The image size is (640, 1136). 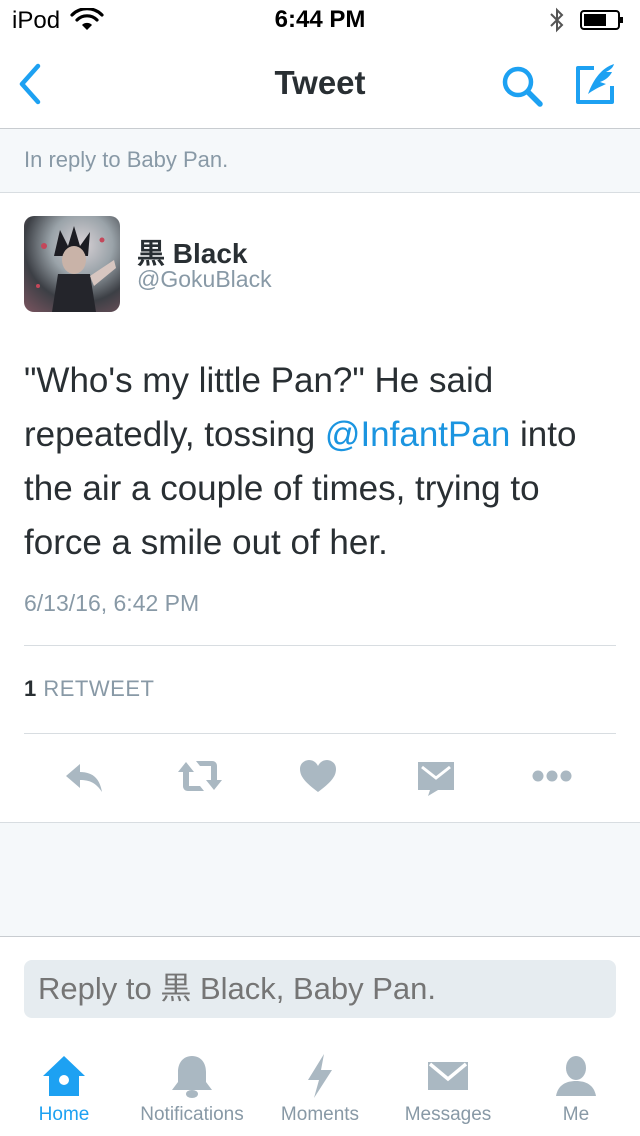 What do you see at coordinates (200, 776) in the screenshot?
I see `retweet-icon` at bounding box center [200, 776].